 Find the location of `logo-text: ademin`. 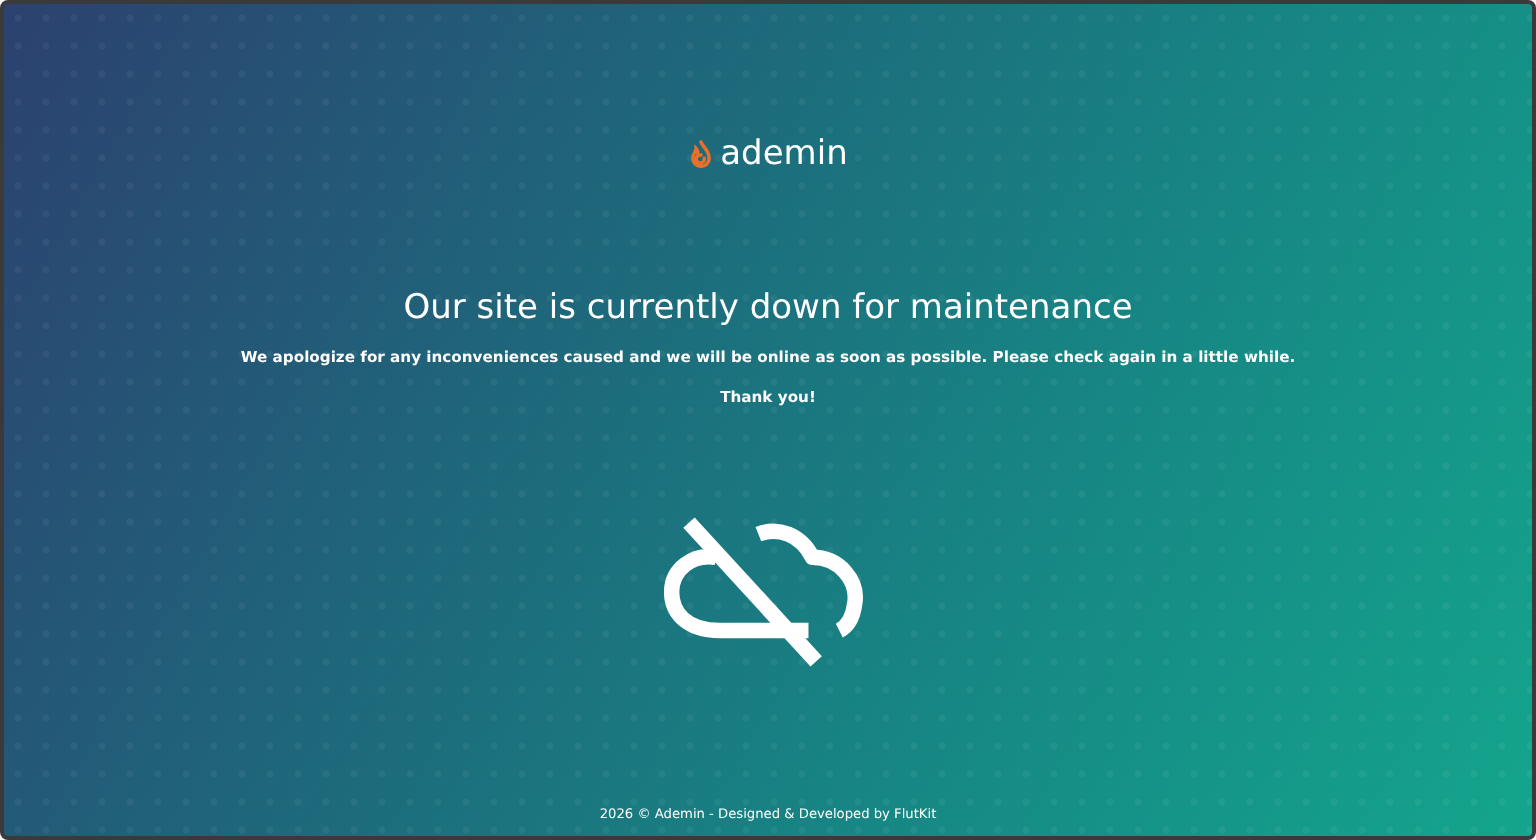

logo-text: ademin is located at coordinates (784, 154).